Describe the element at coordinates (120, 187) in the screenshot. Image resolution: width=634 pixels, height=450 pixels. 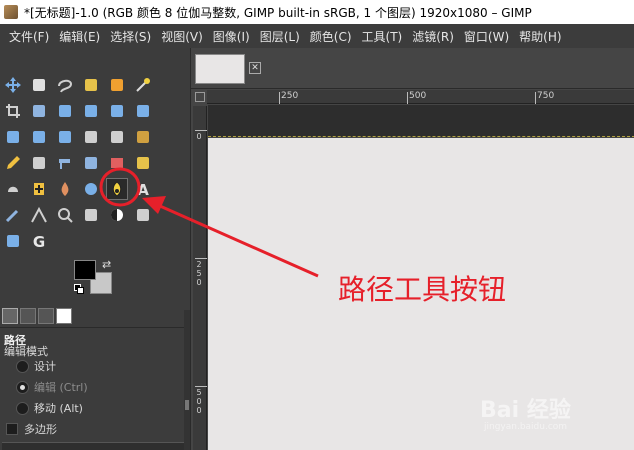
I see `annotation-circle` at that location.